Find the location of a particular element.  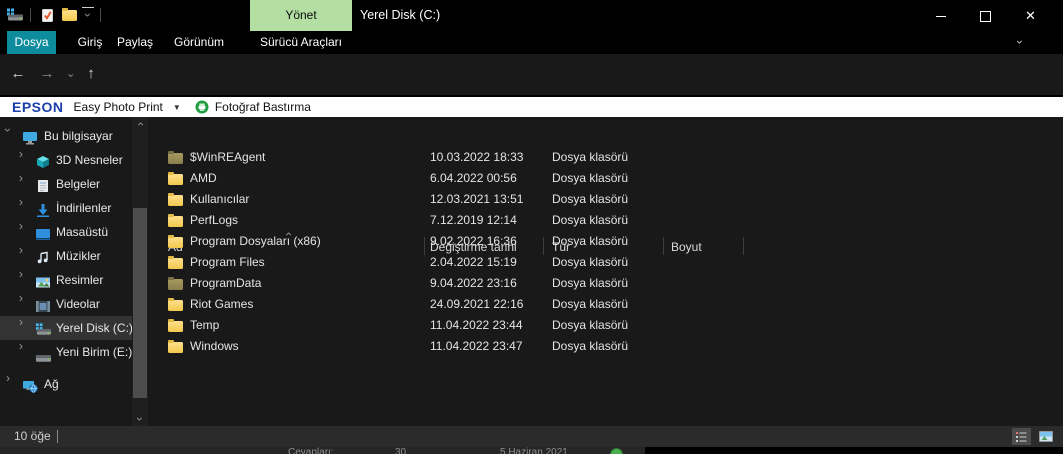

window-title: Yerel Disk (C:) is located at coordinates (400, 15).